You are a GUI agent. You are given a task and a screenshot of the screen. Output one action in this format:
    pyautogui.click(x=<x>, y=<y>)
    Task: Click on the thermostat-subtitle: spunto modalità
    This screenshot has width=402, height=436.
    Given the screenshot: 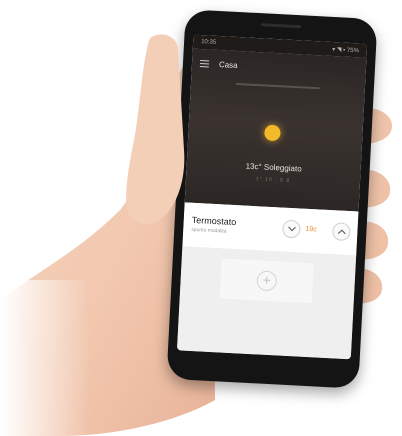 What is the action you would take?
    pyautogui.click(x=209, y=230)
    